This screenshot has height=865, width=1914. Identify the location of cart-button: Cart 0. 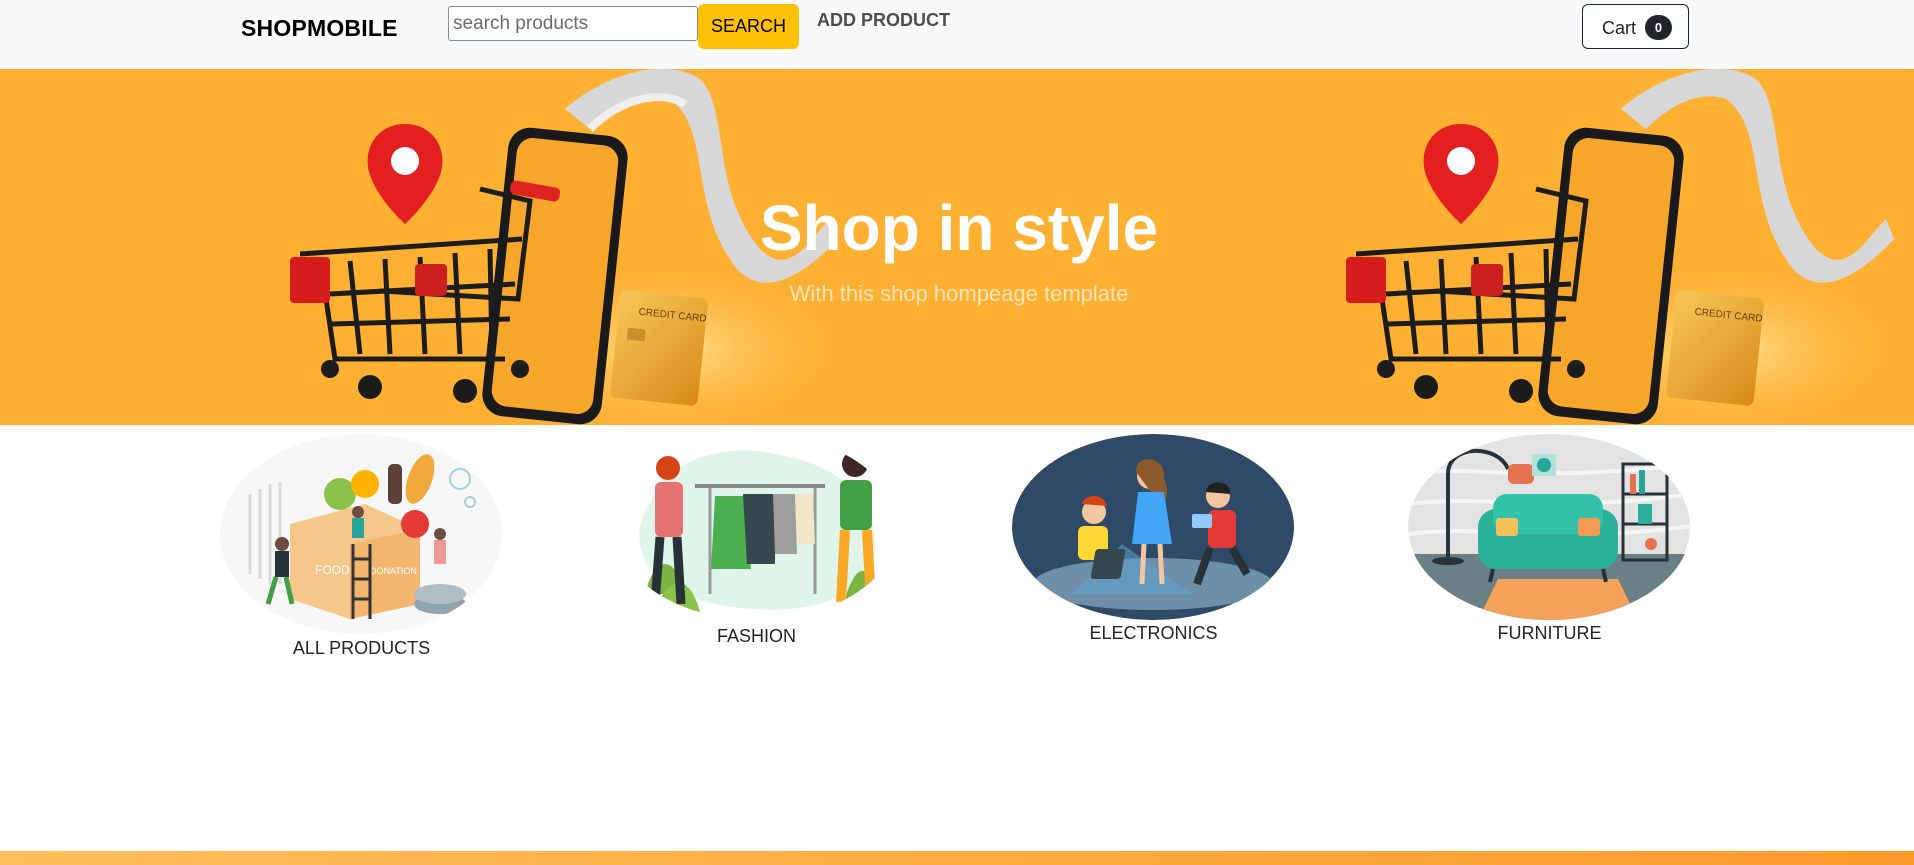
(1635, 26).